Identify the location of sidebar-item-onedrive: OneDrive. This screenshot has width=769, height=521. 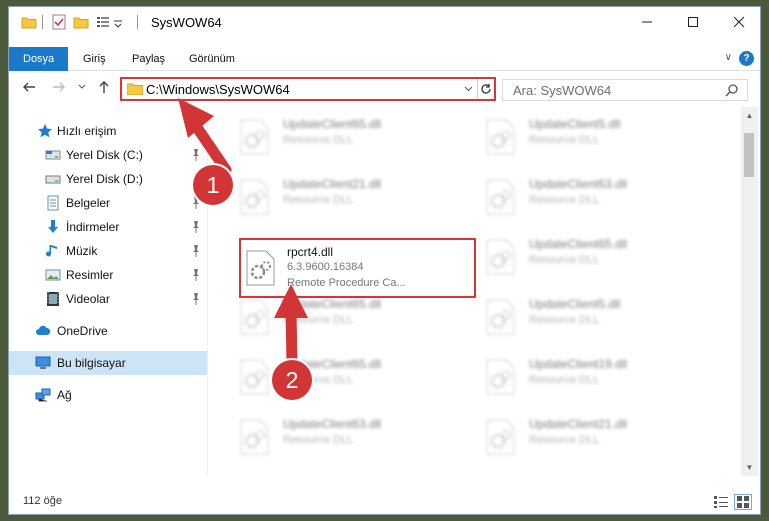
(108, 331).